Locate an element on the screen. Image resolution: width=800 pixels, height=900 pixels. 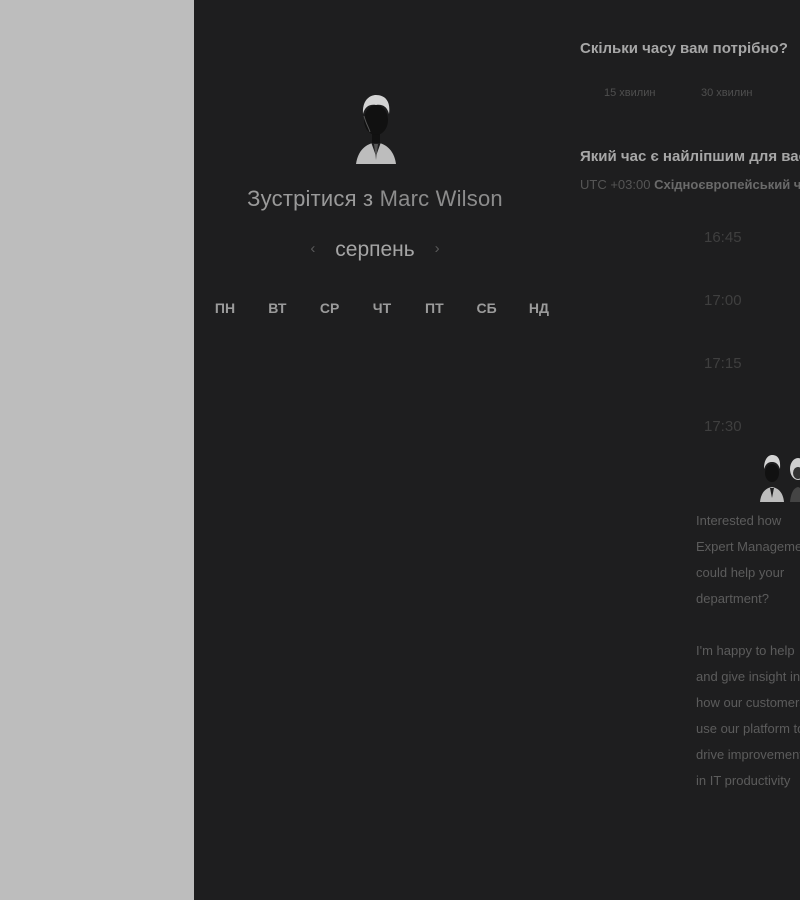
weekday-mon: ПН is located at coordinates (225, 308).